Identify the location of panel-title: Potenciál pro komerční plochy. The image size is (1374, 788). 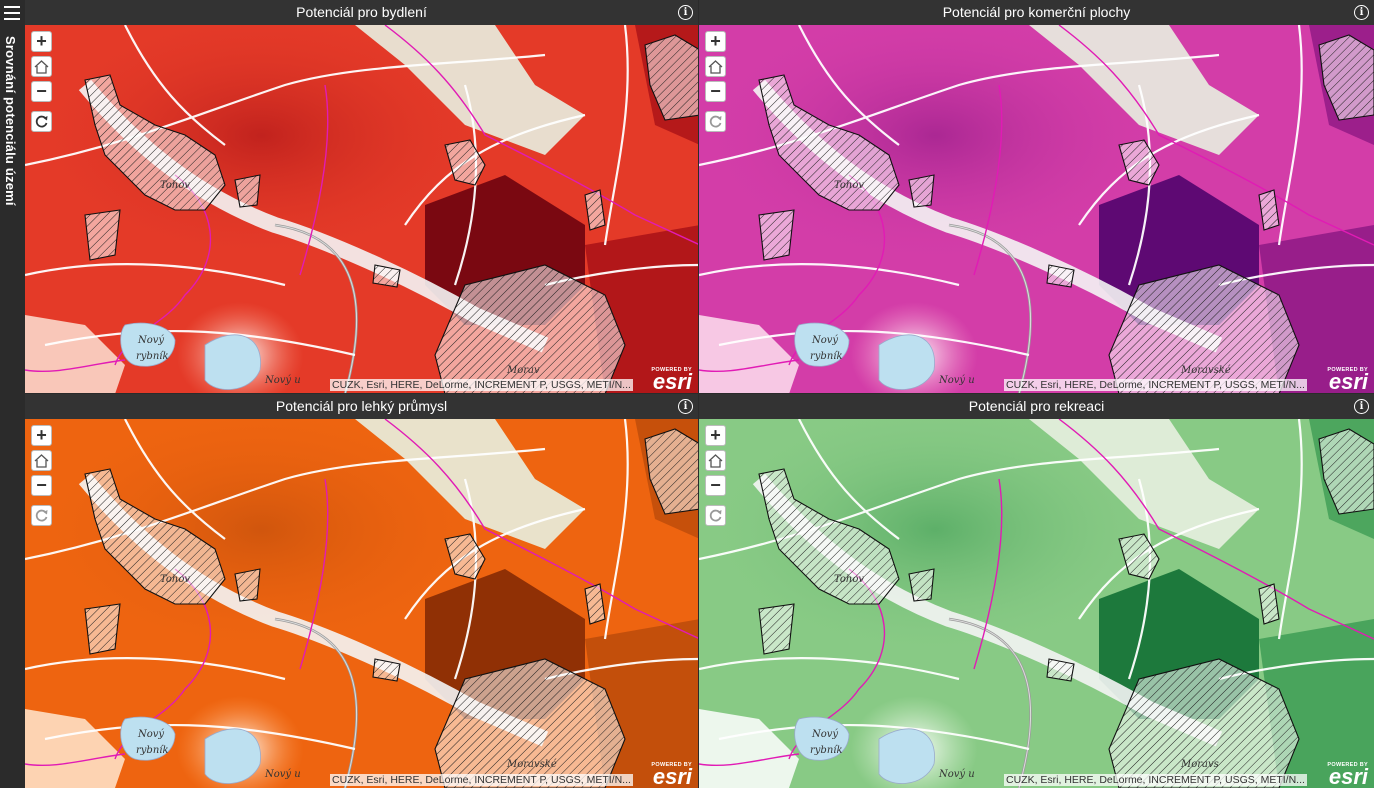
(1036, 12).